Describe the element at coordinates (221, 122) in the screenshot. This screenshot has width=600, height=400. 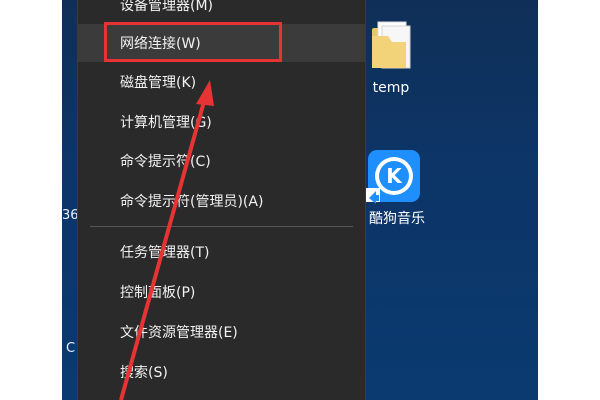
I see `menu-item-computer-management: 计算机管理(G)` at that location.